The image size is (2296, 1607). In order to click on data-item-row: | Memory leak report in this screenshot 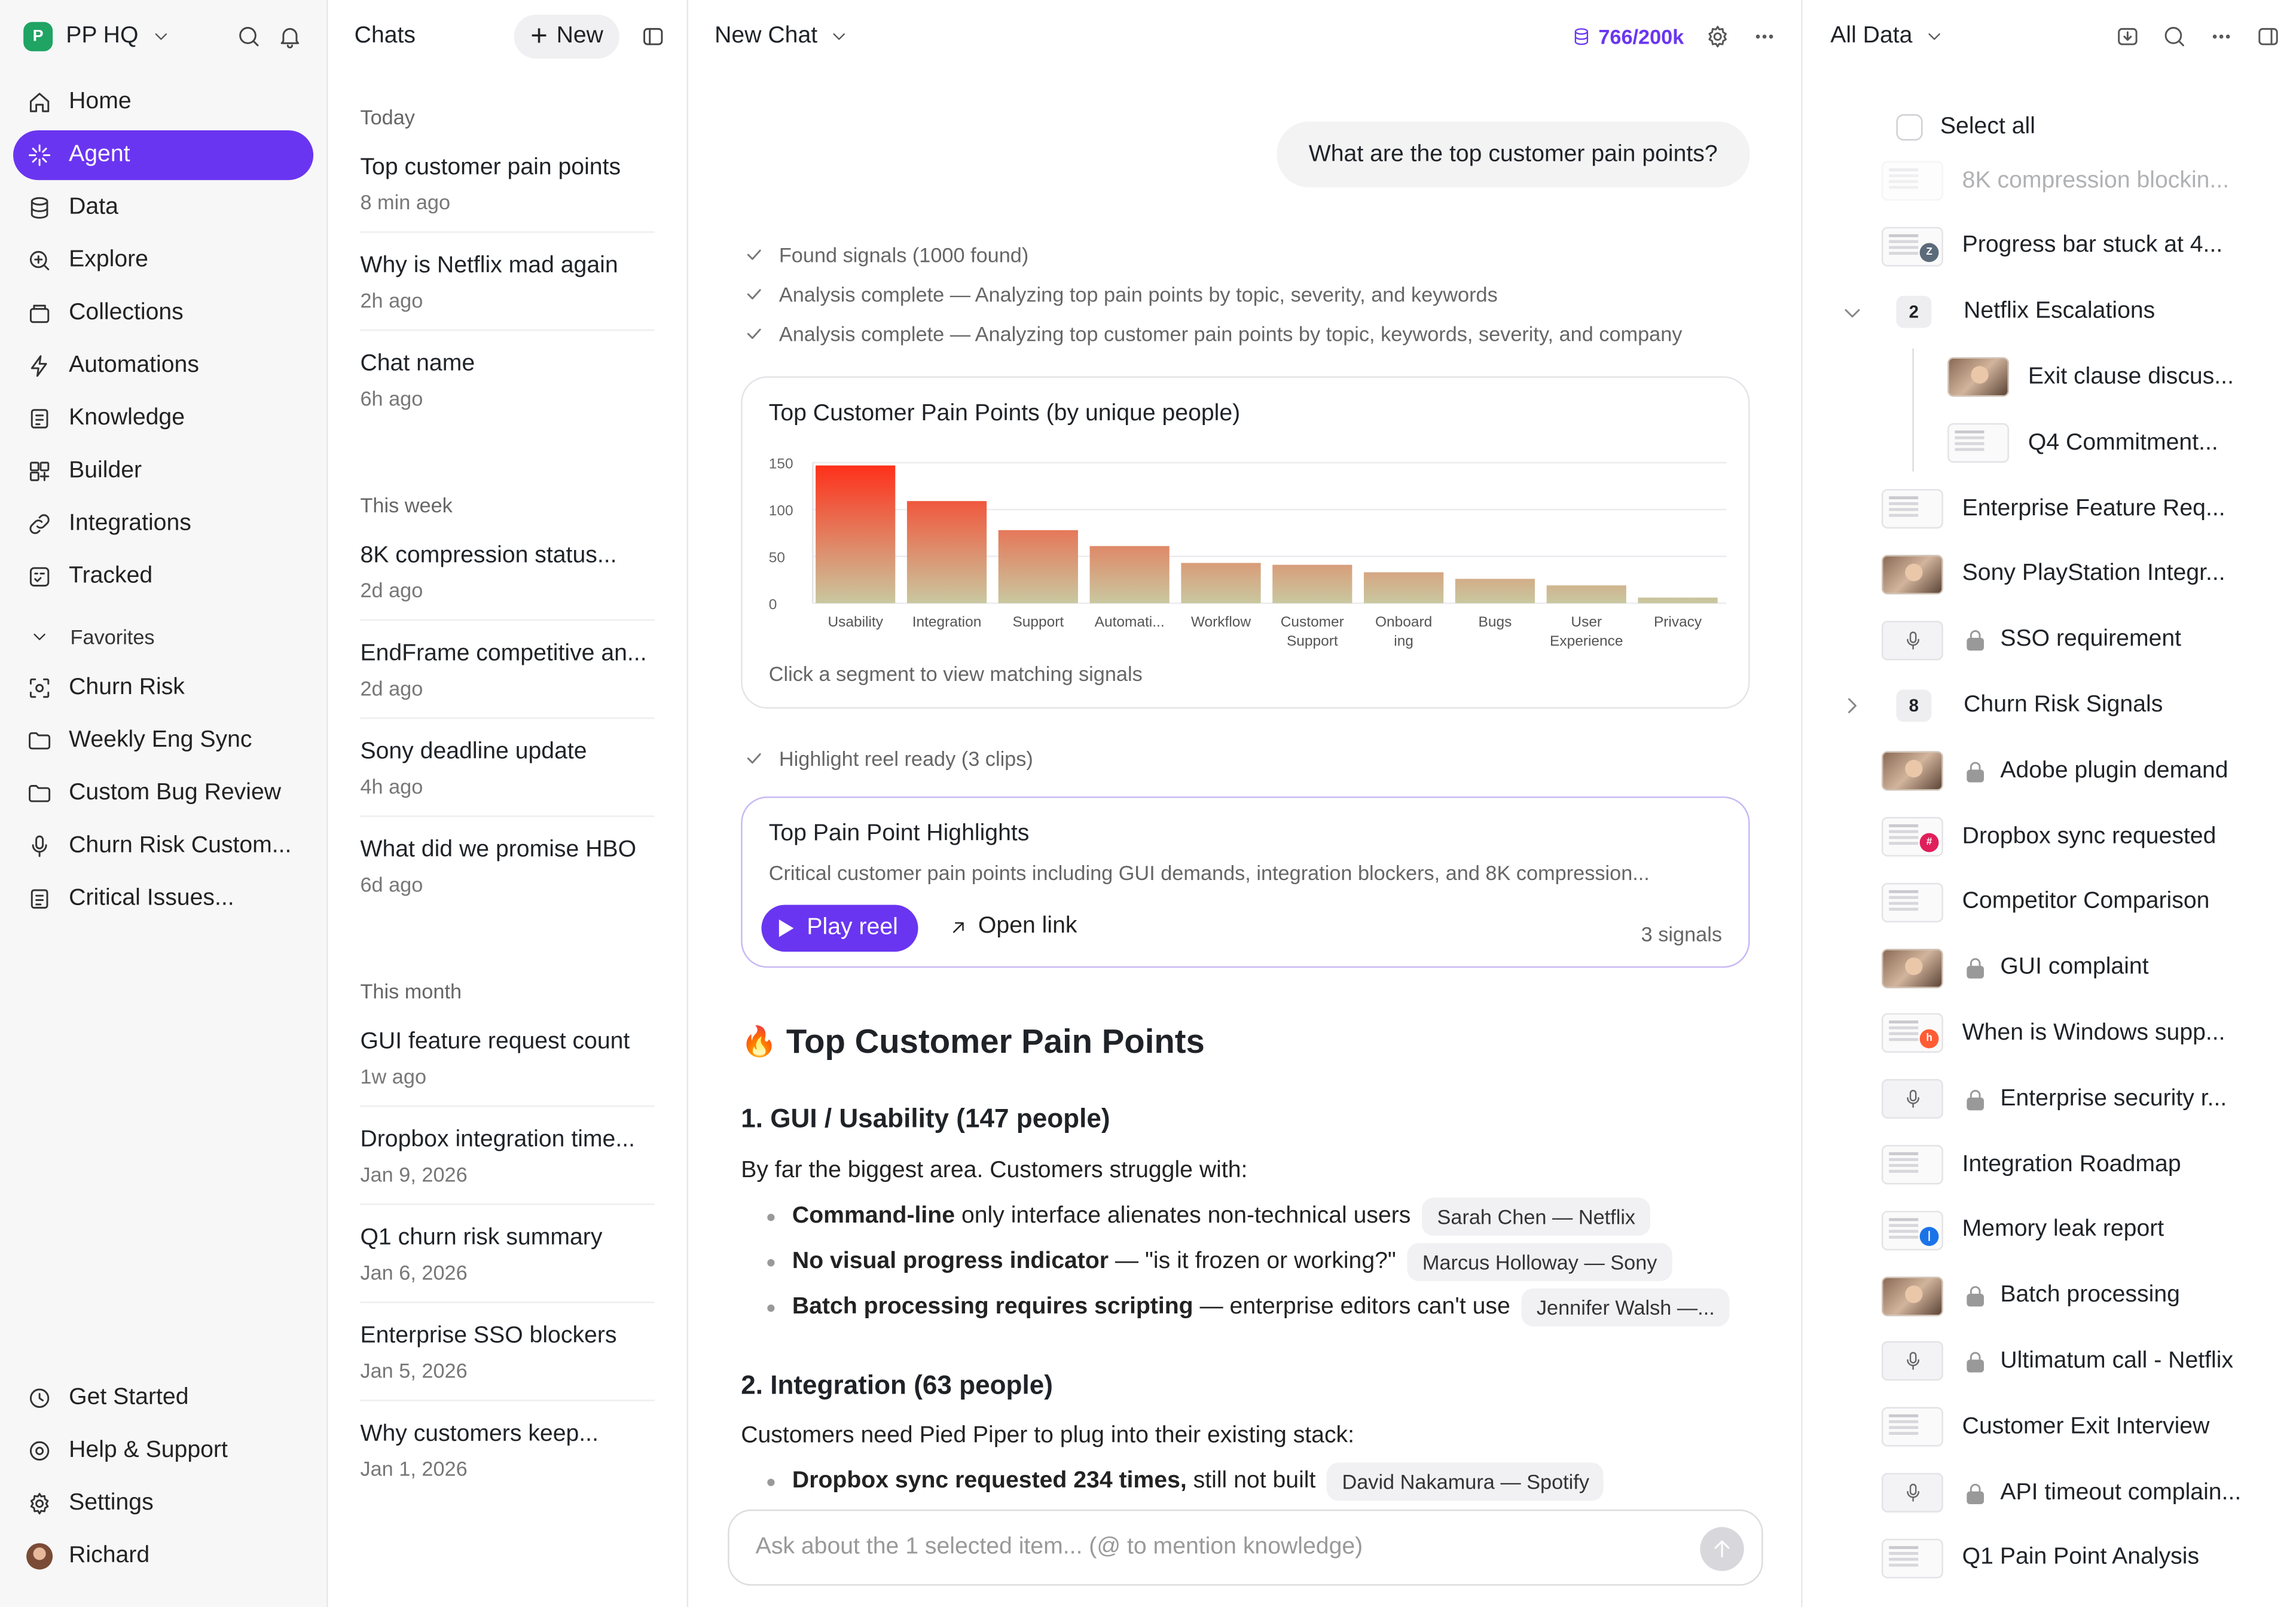, I will do `click(2022, 1230)`.